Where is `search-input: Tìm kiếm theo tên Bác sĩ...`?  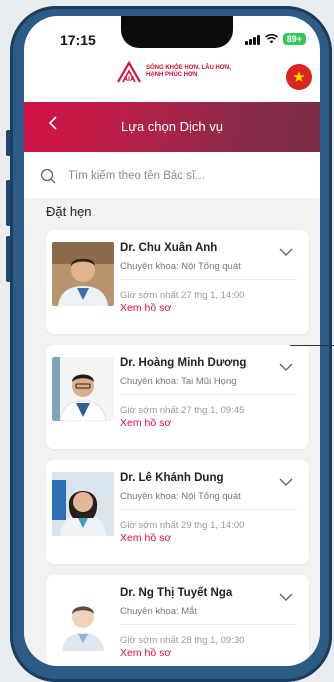
search-input: Tìm kiếm theo tên Bác sĩ... is located at coordinates (136, 176).